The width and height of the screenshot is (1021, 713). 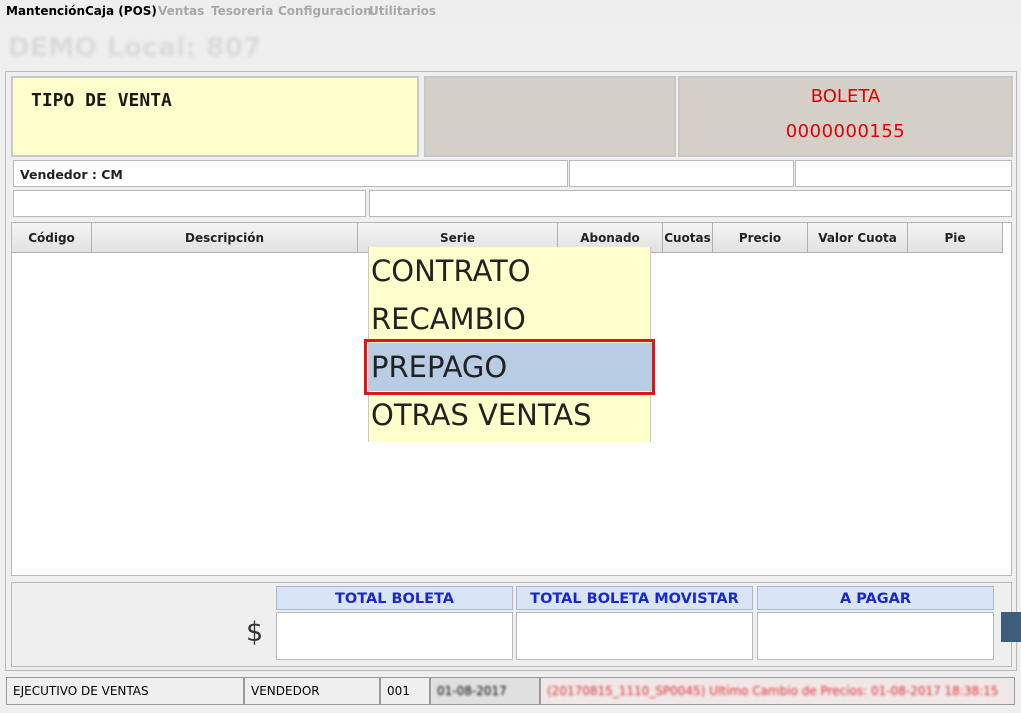 I want to click on menu-caja-pos: Caja (POS), so click(x=121, y=11).